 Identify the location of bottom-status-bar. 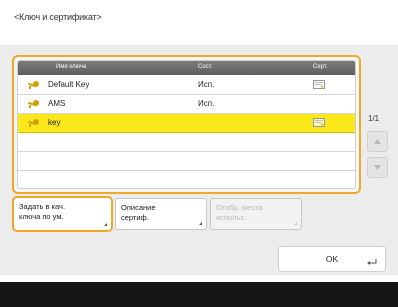
(199, 294).